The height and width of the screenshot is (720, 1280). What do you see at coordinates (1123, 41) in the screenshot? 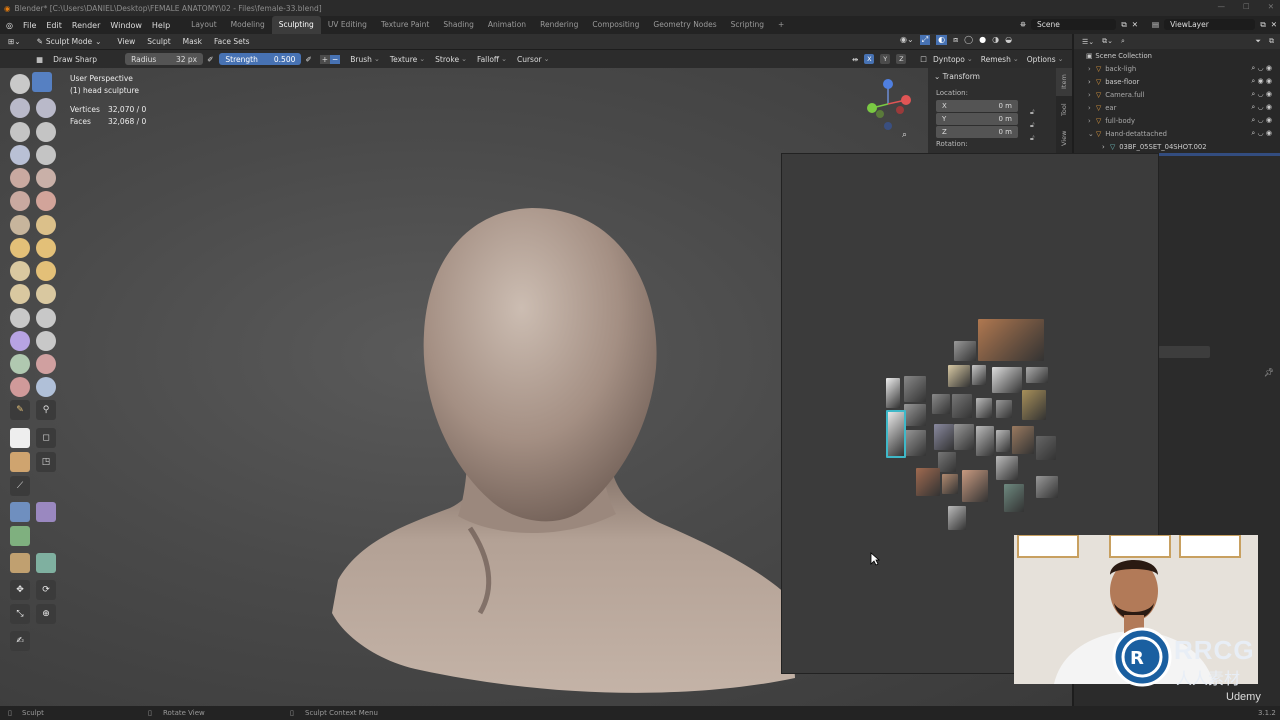
I see `search-icon: ⌕` at bounding box center [1123, 41].